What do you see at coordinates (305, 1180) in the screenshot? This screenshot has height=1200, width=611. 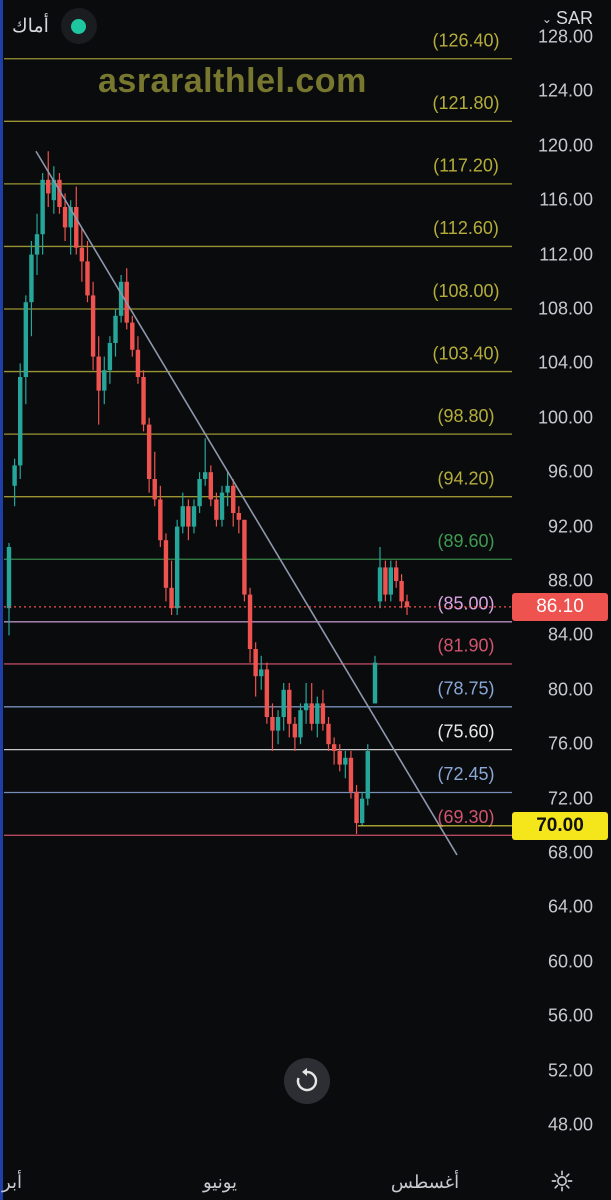 I see `time-axis: أبر يونيو أغسطس` at bounding box center [305, 1180].